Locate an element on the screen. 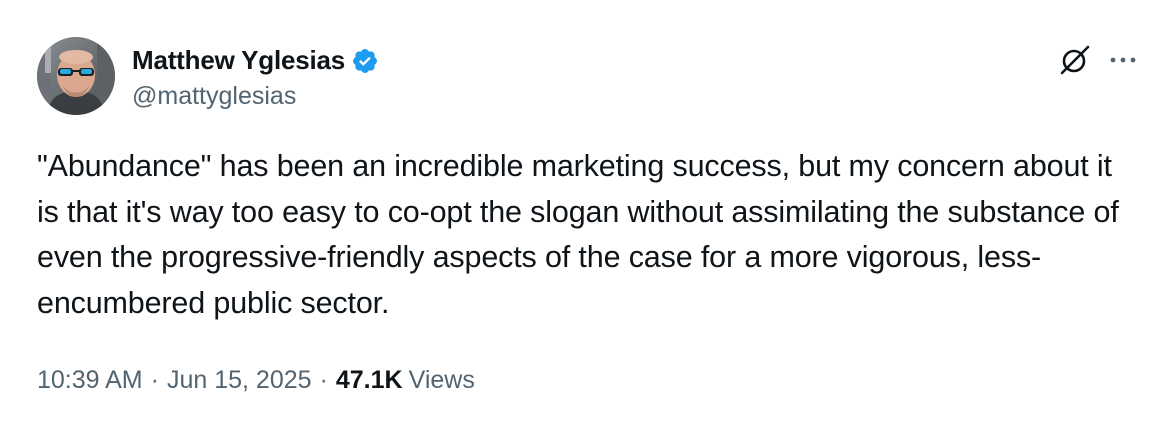 Image resolution: width=1170 pixels, height=430 pixels. verified-badge-icon is located at coordinates (365, 61).